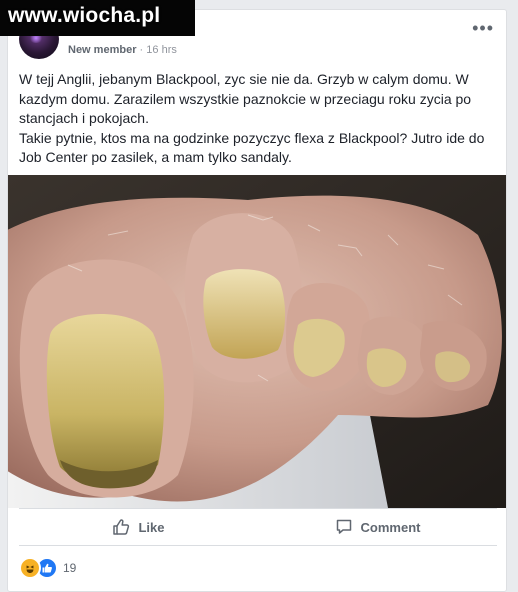 The image size is (518, 592). I want to click on post-actions-bar: Like Comment, so click(258, 527).